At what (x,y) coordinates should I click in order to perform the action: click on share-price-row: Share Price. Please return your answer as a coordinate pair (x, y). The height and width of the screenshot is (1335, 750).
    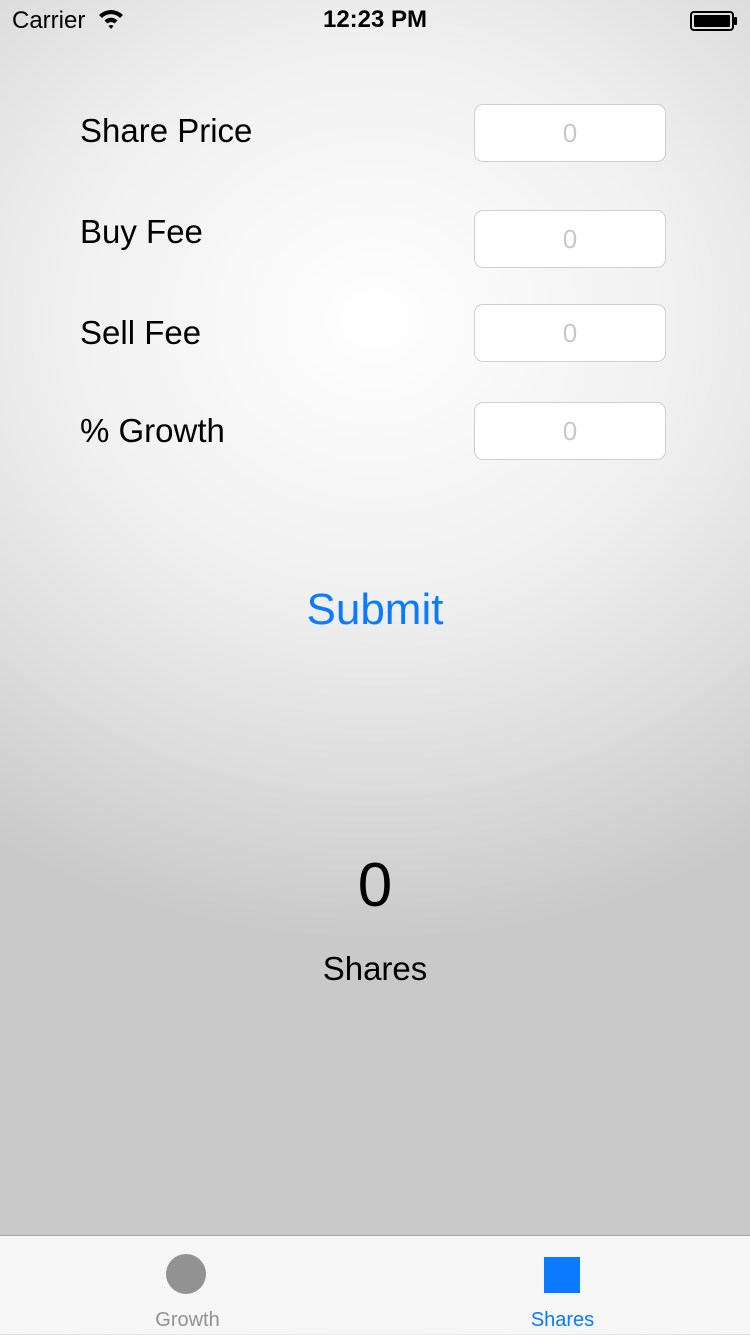
    Looking at the image, I should click on (374, 134).